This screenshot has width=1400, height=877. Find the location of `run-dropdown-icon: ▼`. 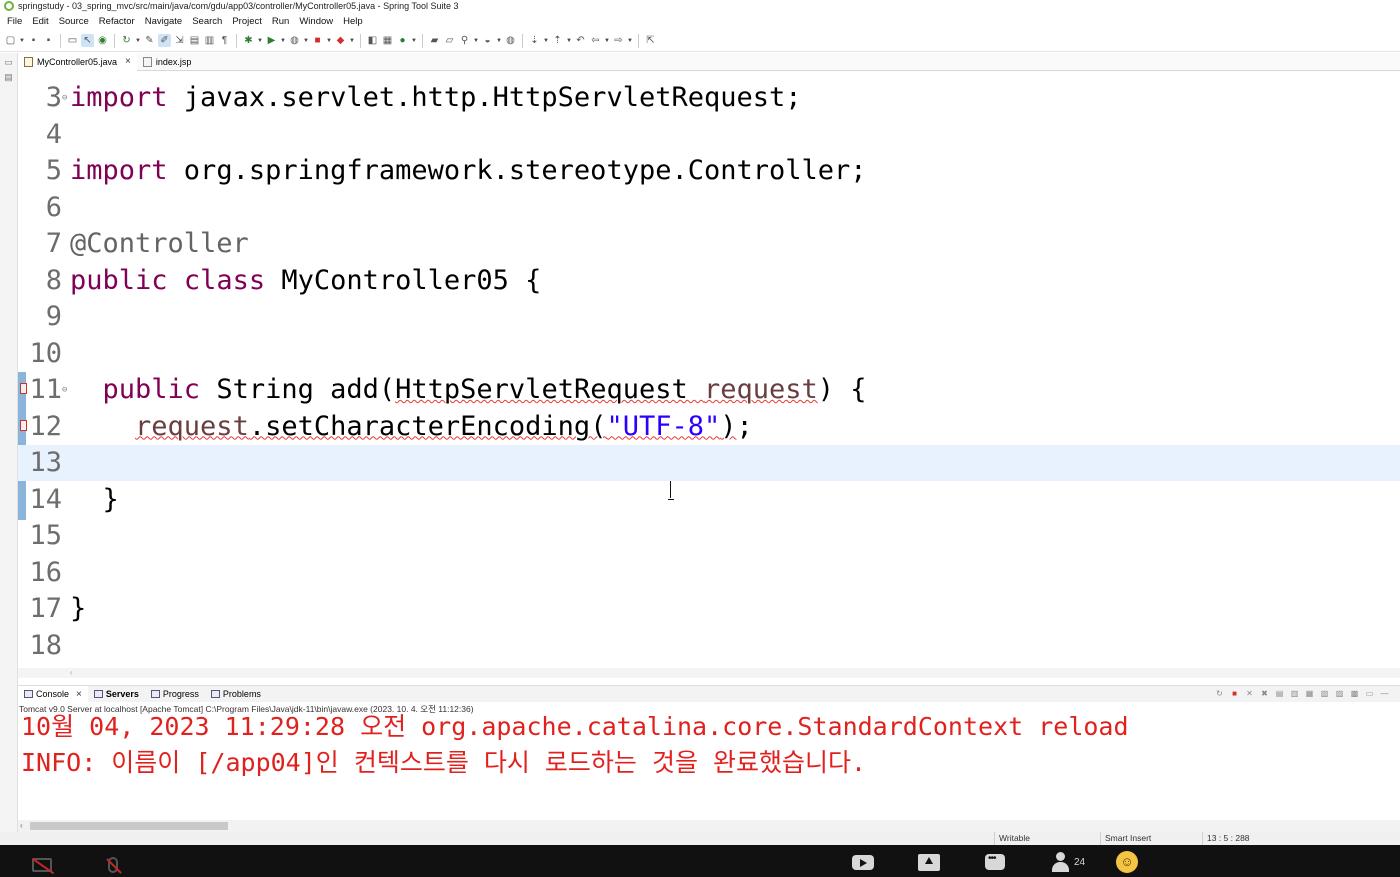

run-dropdown-icon: ▼ is located at coordinates (283, 41).